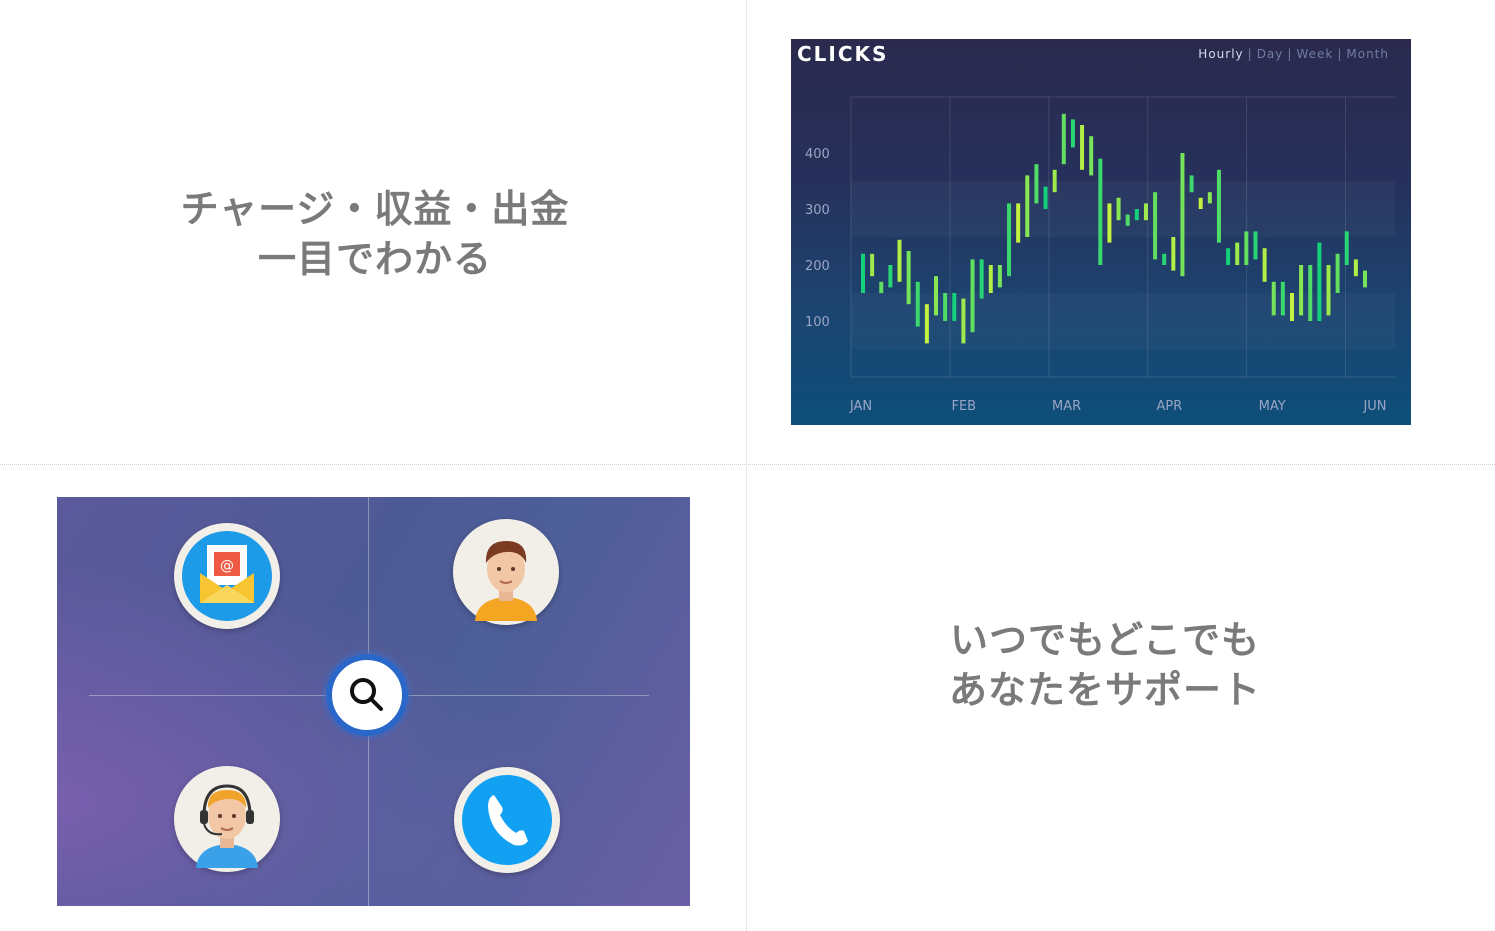 The image size is (1495, 931). I want to click on tab-day: Day, so click(1270, 54).